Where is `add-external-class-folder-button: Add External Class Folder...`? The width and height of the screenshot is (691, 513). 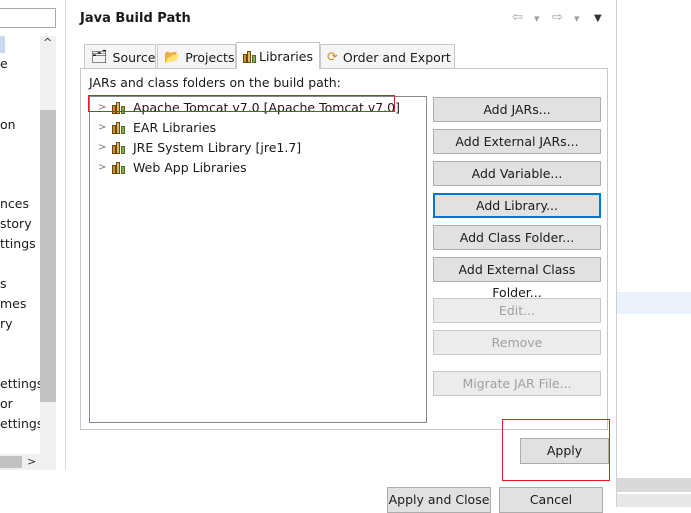
add-external-class-folder-button: Add External Class Folder... is located at coordinates (517, 278).